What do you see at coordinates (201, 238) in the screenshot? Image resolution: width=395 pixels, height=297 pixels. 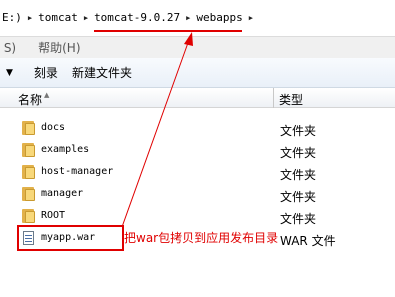 I see `annotation-text: 把war包拷贝到应用发布目录` at bounding box center [201, 238].